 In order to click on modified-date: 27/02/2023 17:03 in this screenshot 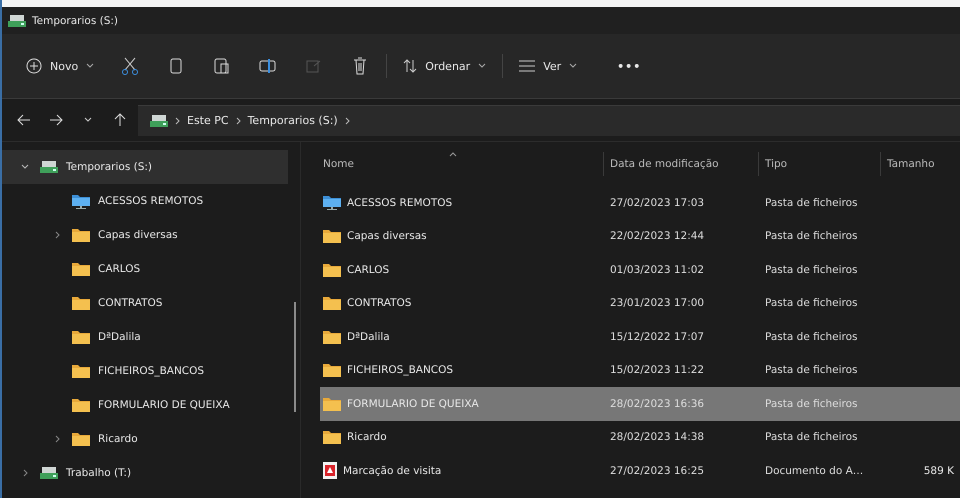, I will do `click(657, 202)`.